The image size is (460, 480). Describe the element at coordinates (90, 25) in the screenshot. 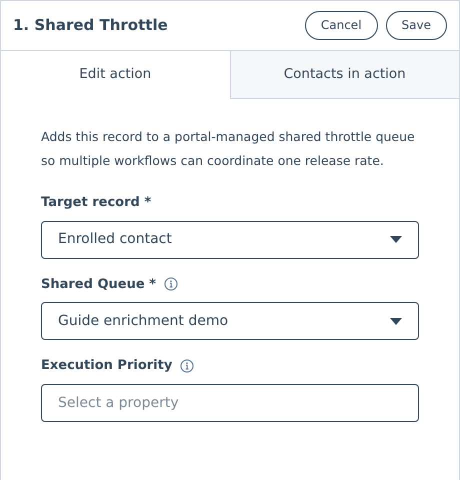

I see `panel-title: 1. Shared Throttle` at that location.